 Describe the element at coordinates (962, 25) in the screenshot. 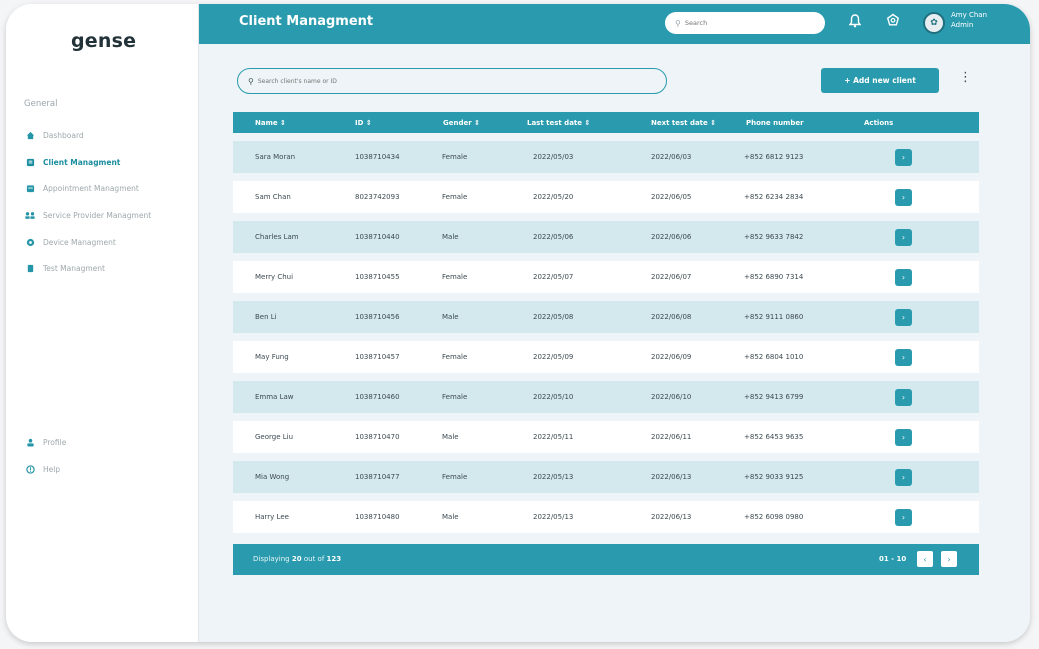

I see `user-role: Admin` at that location.